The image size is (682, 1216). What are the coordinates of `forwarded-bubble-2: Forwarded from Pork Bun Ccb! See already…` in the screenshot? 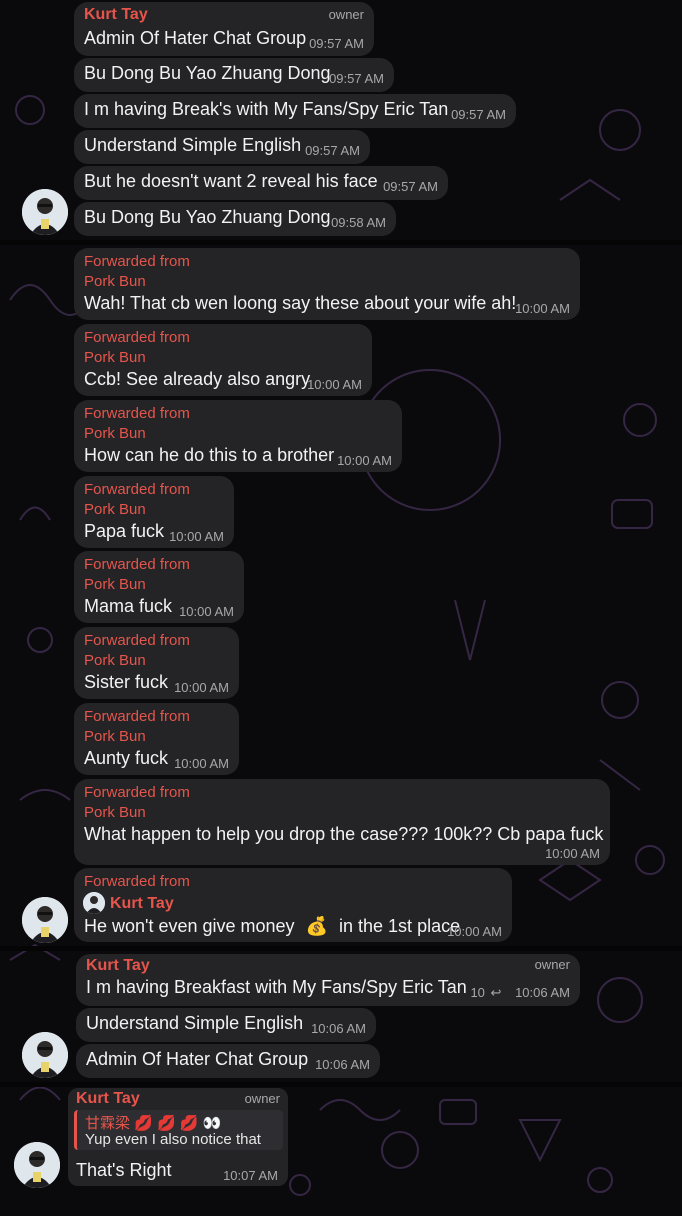 It's located at (223, 360).